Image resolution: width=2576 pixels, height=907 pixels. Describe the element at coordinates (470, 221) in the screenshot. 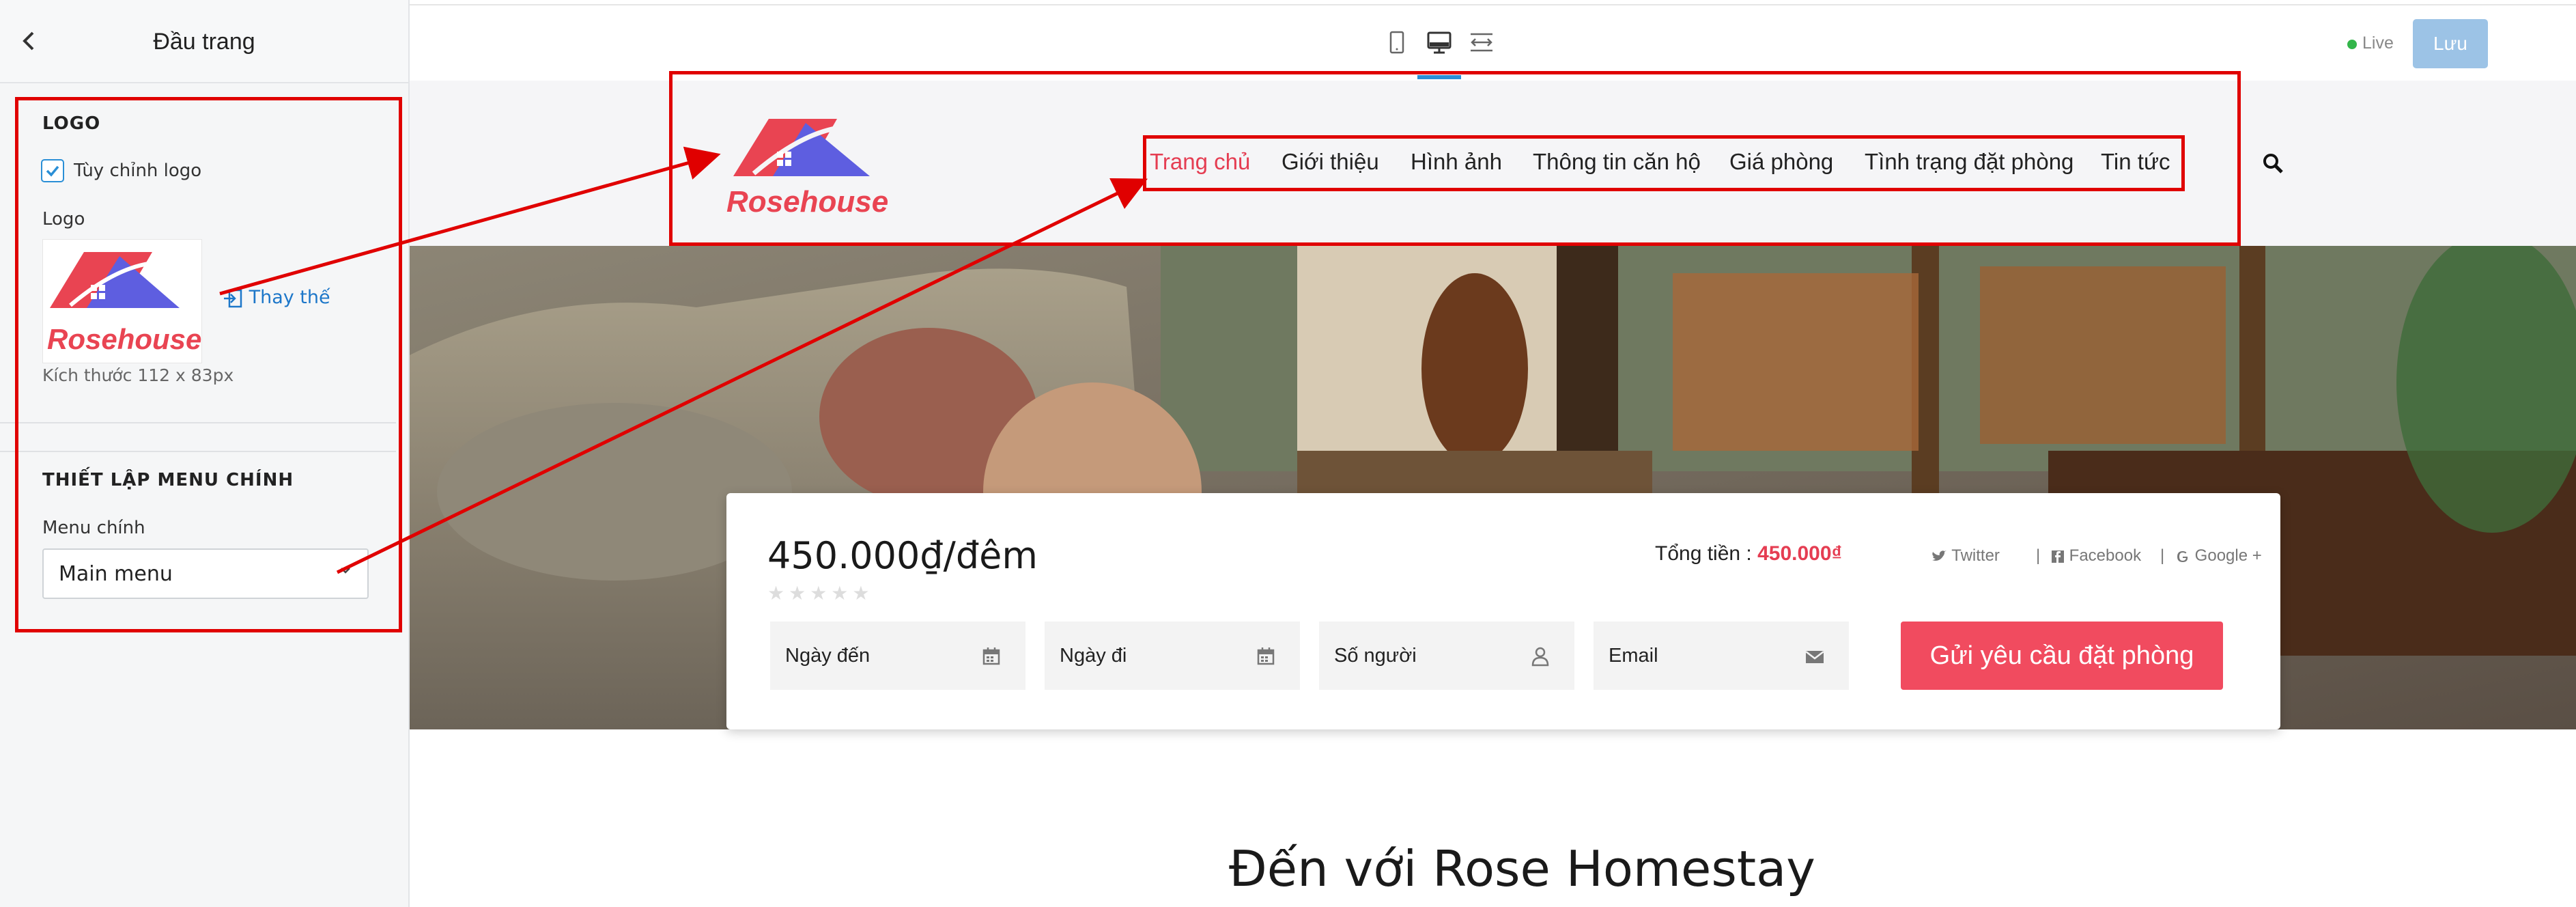

I see `annotation-arrow-logo` at that location.